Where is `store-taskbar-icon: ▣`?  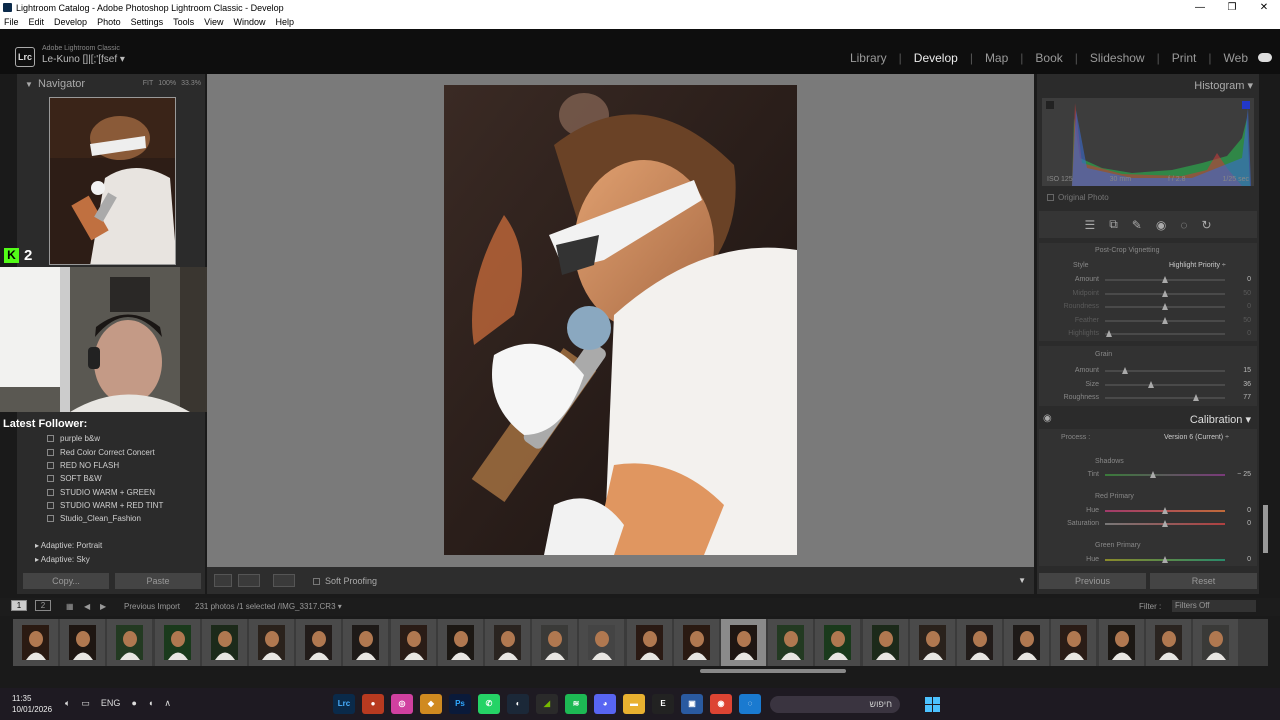
store-taskbar-icon: ▣ is located at coordinates (692, 704).